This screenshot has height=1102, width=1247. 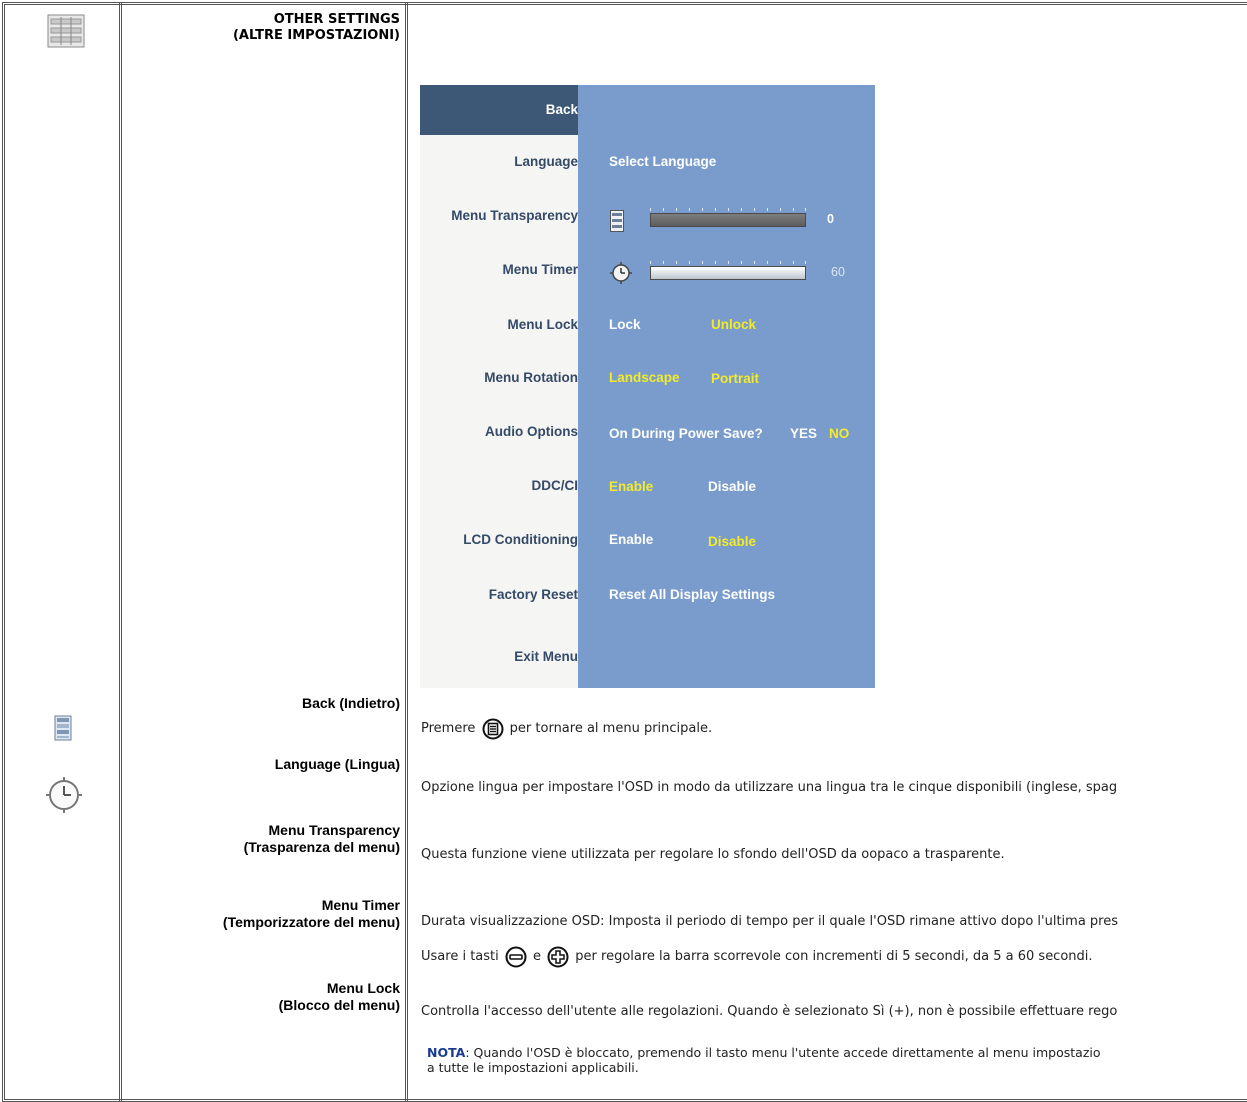 What do you see at coordinates (531, 431) in the screenshot?
I see `osd-item-audio-options: Audio Options` at bounding box center [531, 431].